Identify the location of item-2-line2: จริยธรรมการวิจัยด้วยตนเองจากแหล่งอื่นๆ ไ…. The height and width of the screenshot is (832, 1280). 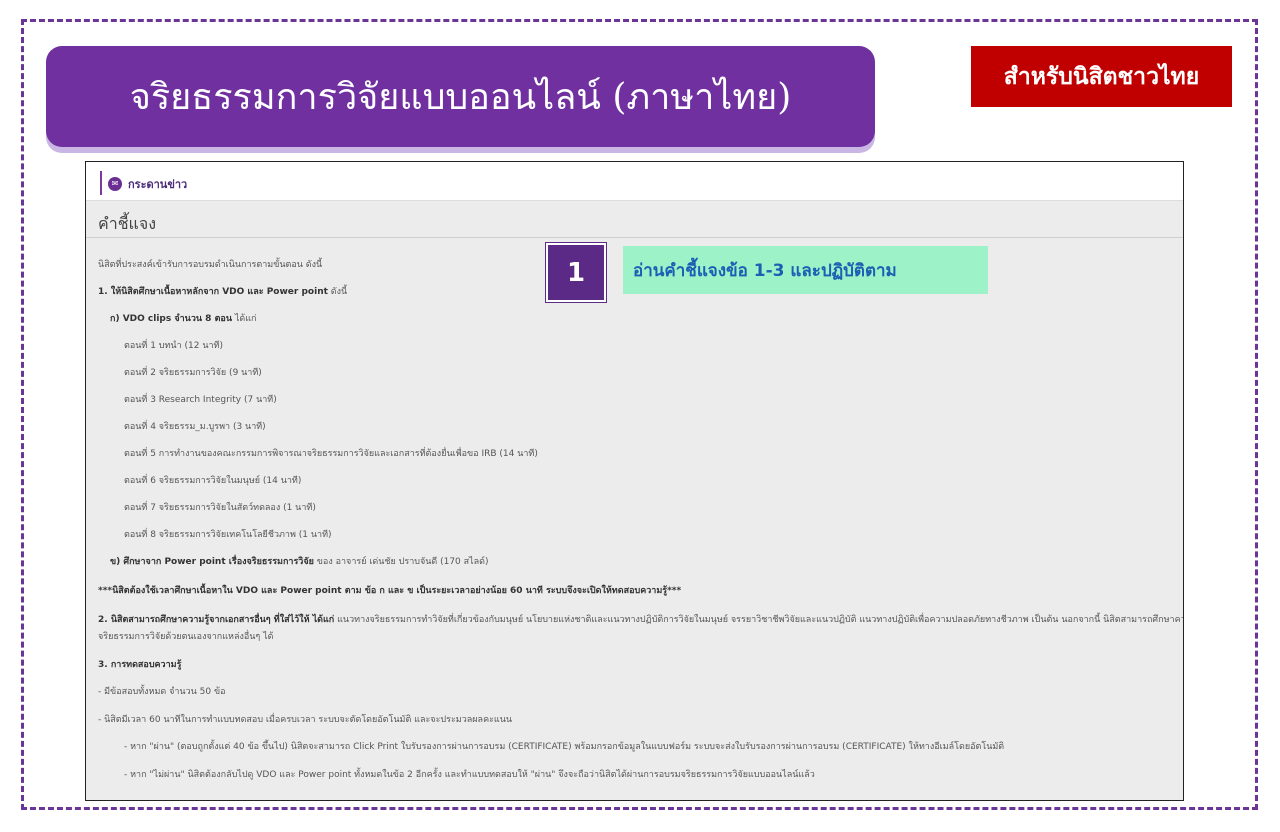
(186, 637).